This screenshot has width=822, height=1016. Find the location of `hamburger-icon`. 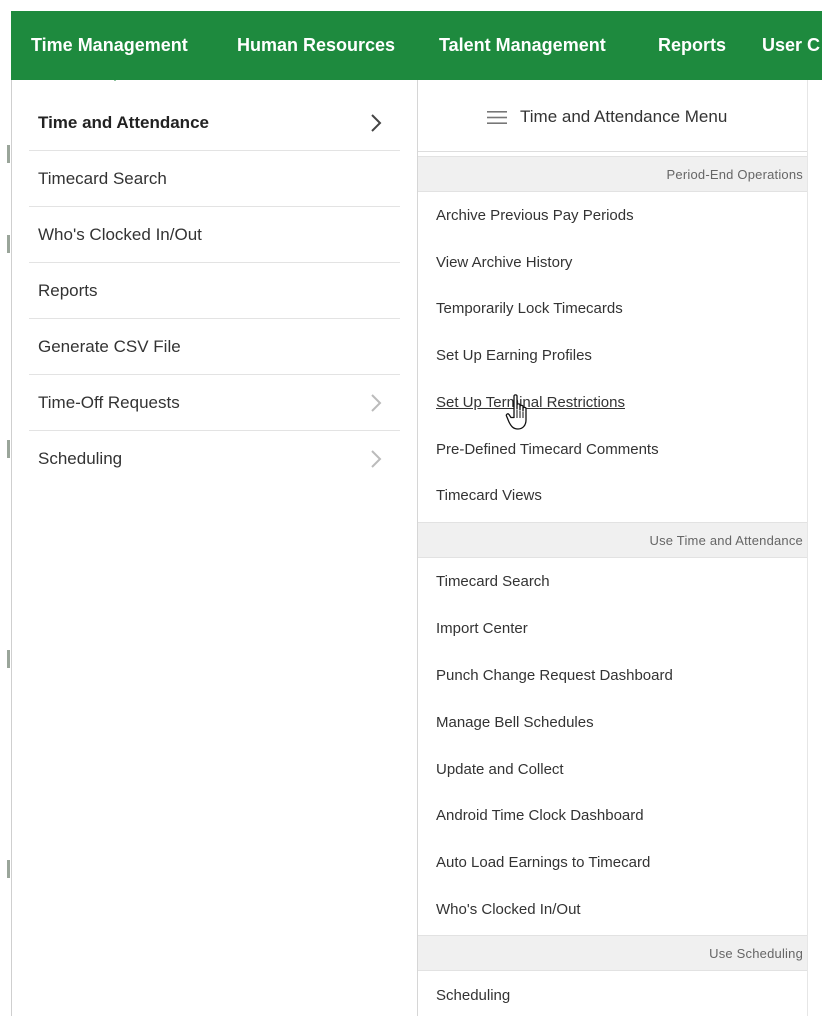

hamburger-icon is located at coordinates (497, 117).